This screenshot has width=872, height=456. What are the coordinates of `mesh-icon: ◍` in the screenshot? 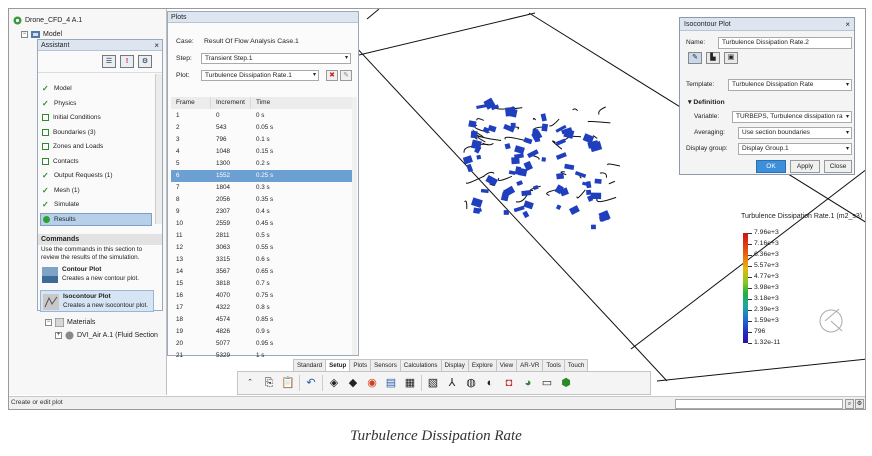 It's located at (471, 383).